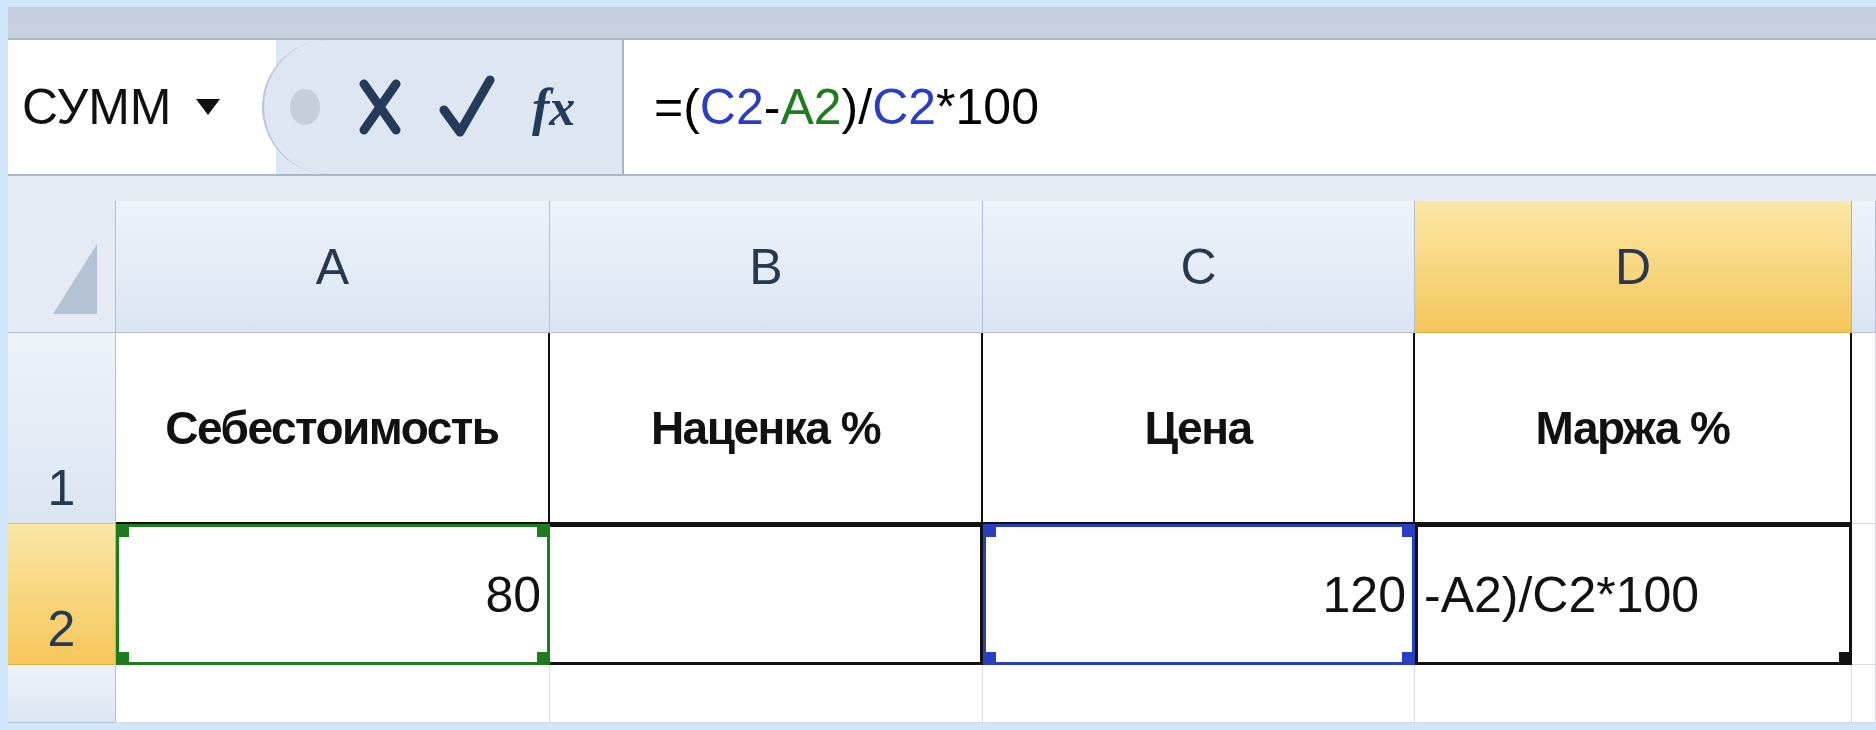 The width and height of the screenshot is (1876, 730). Describe the element at coordinates (554, 107) in the screenshot. I see `insert-function-button: fx` at that location.